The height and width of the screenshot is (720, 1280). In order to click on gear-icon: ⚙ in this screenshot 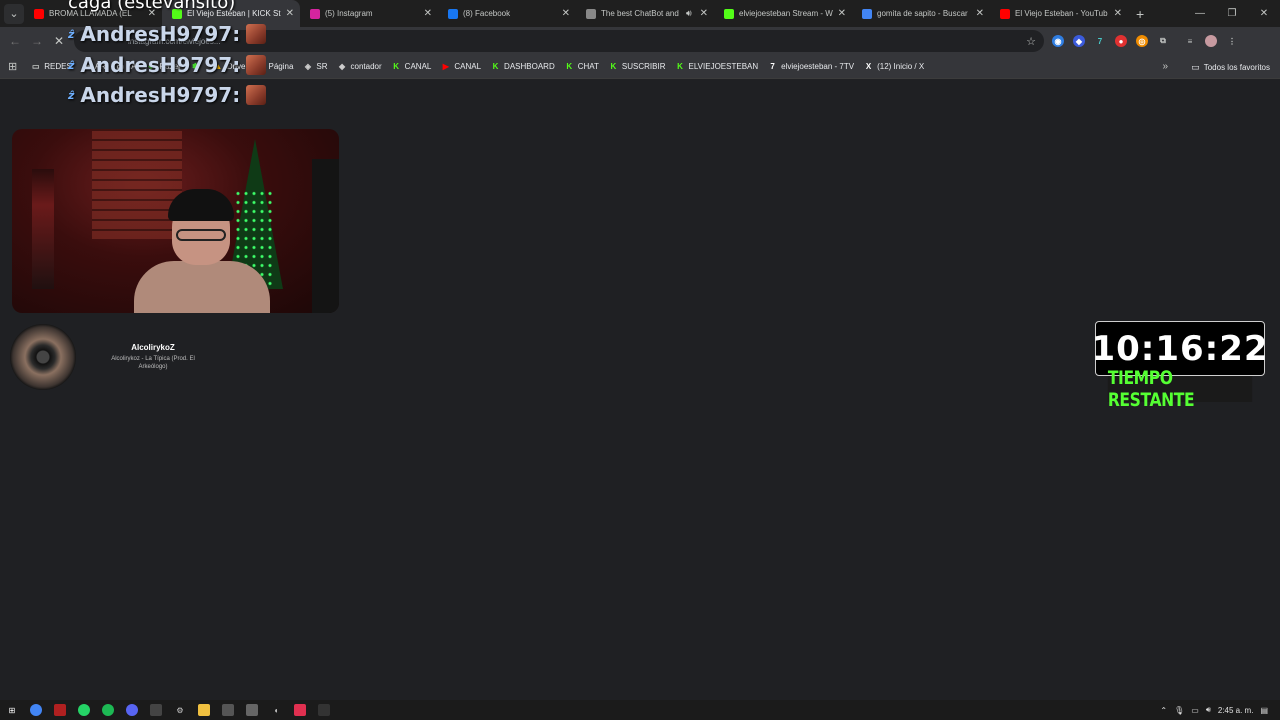, I will do `click(180, 710)`.